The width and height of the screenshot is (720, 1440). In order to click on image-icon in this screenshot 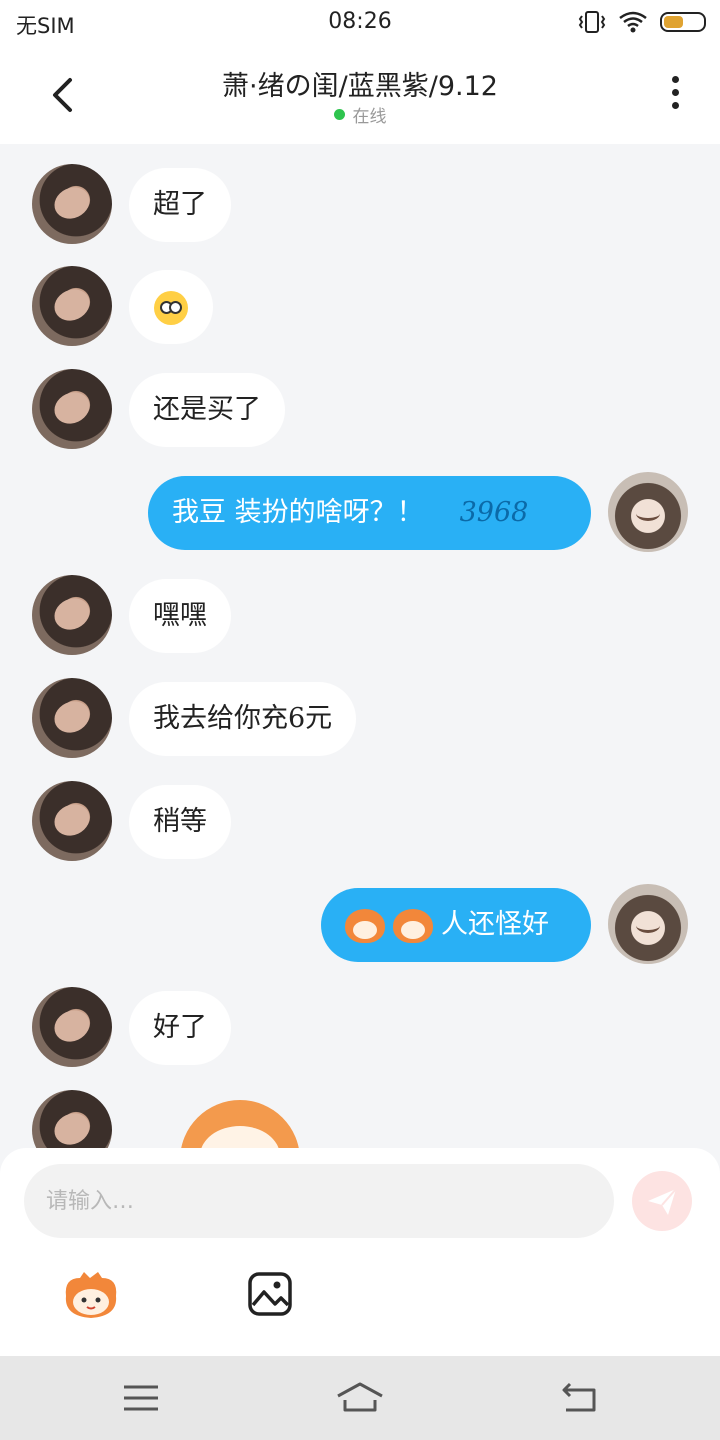, I will do `click(270, 1294)`.